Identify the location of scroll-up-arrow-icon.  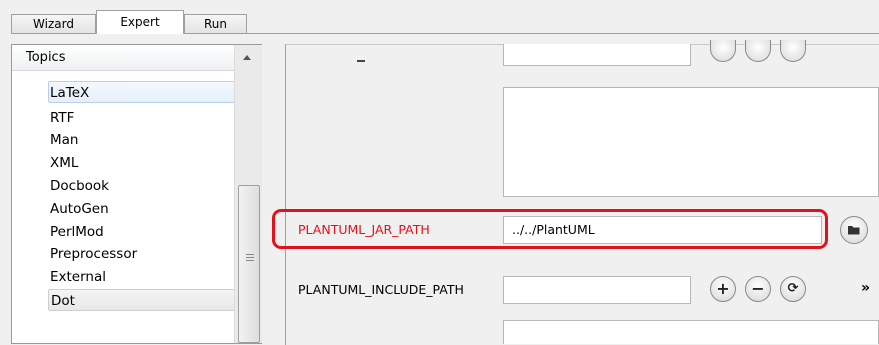
(247, 57).